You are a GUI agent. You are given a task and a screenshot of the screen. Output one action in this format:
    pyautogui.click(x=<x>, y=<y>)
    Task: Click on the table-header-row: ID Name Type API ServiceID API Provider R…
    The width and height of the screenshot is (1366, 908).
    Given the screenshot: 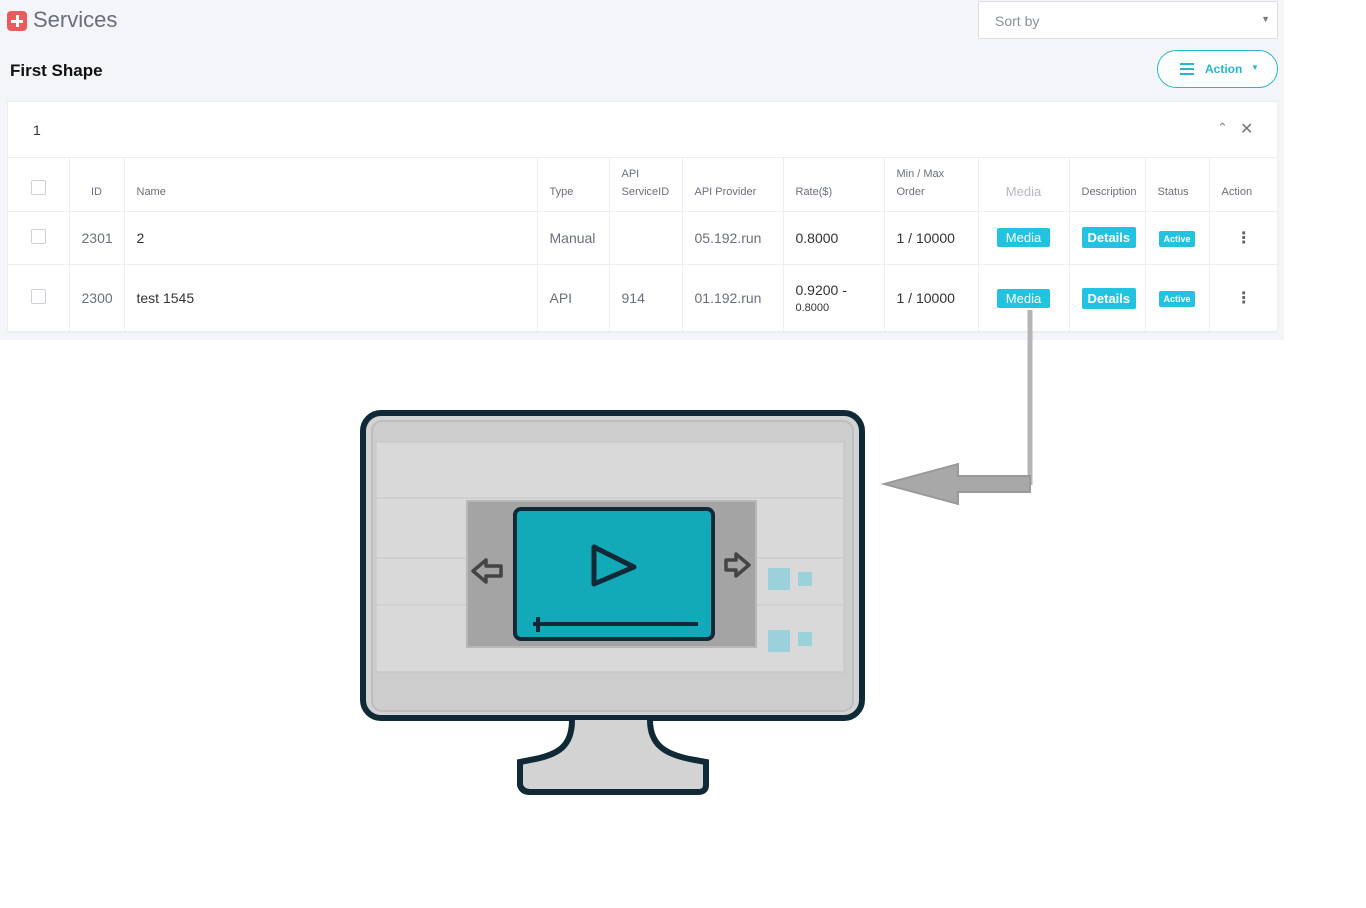 What is the action you would take?
    pyautogui.click(x=643, y=185)
    